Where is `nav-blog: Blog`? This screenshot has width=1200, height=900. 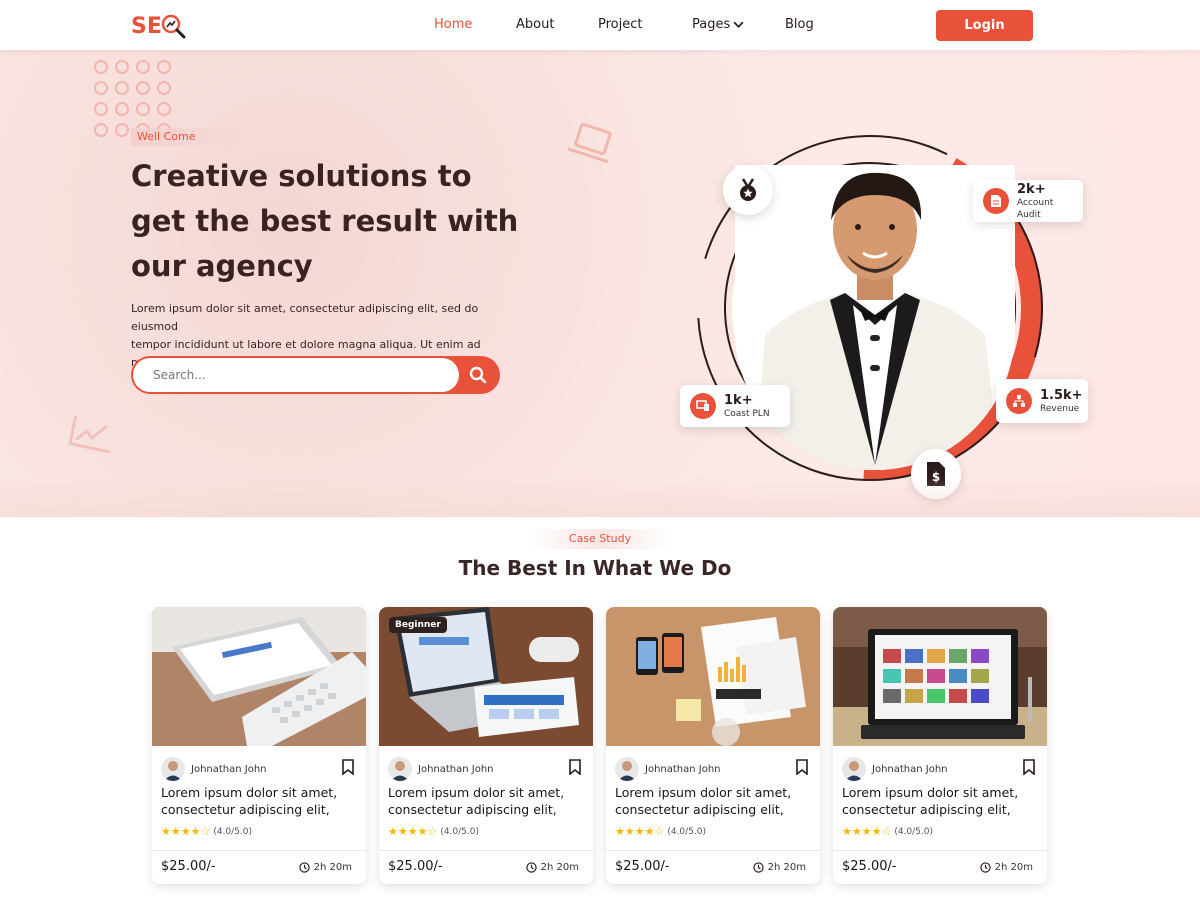
nav-blog: Blog is located at coordinates (799, 24).